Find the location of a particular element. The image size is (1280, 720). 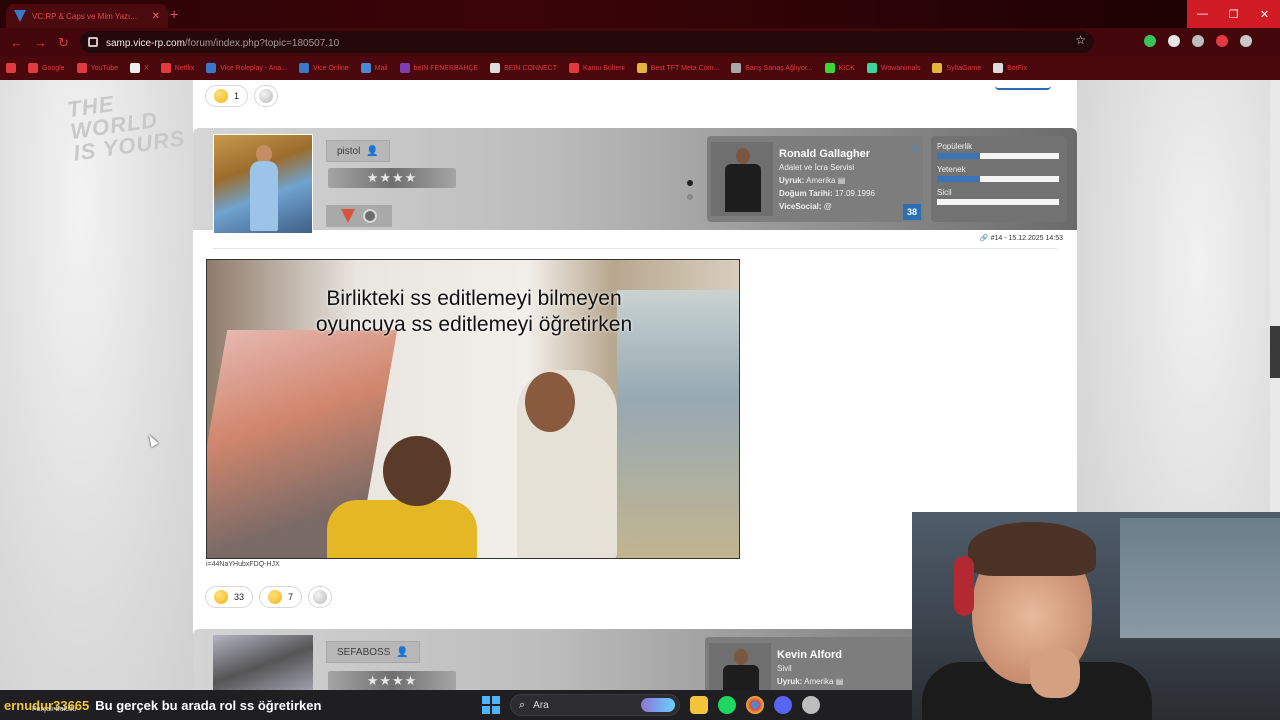

extensions is located at coordinates (1198, 41).